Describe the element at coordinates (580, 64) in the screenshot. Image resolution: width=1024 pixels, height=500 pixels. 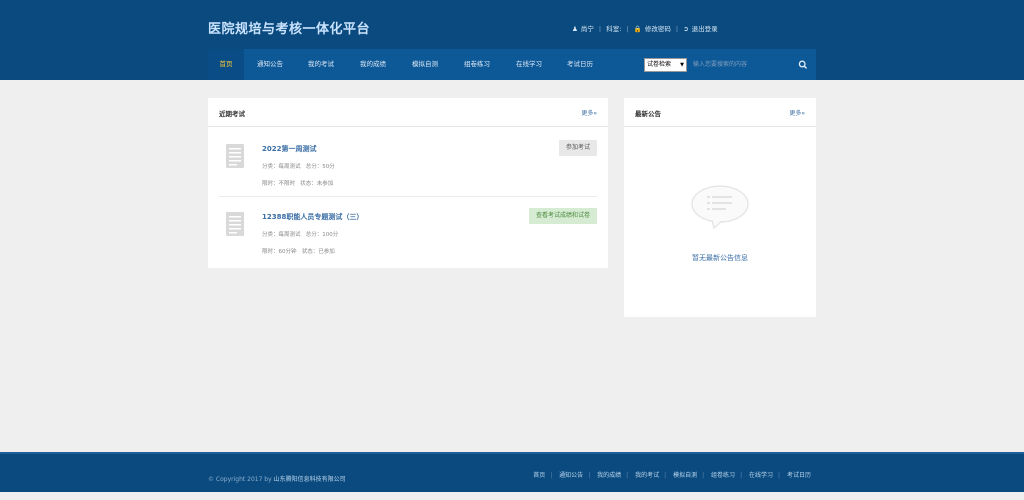
I see `nav-item-exam-calendar: 考试日历` at that location.